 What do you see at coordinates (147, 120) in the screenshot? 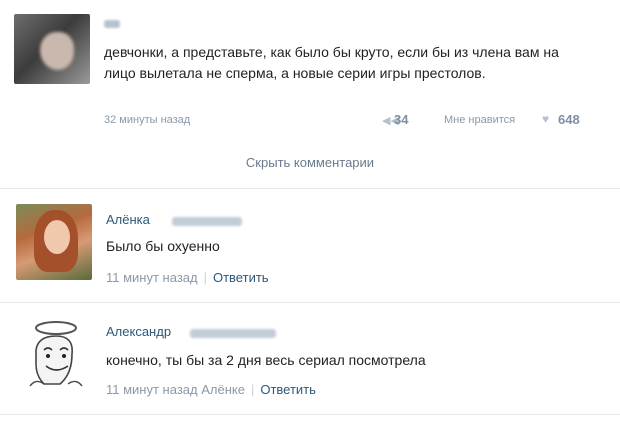
I see `post-time: 32 минуты назад` at bounding box center [147, 120].